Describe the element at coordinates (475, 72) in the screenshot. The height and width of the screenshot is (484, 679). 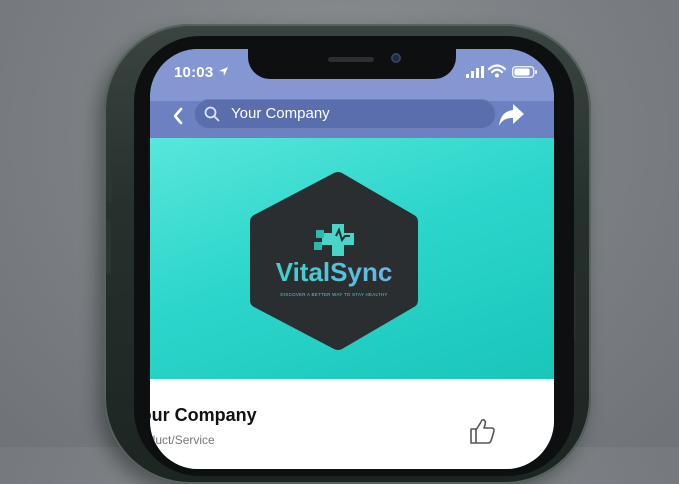
I see `signal-bars-icon` at that location.